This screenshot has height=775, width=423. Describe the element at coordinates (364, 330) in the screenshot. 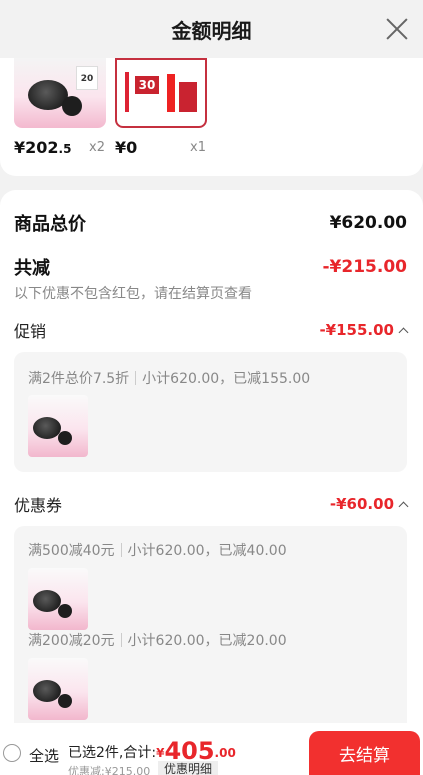

I see `promotion-value: -¥155.00` at that location.